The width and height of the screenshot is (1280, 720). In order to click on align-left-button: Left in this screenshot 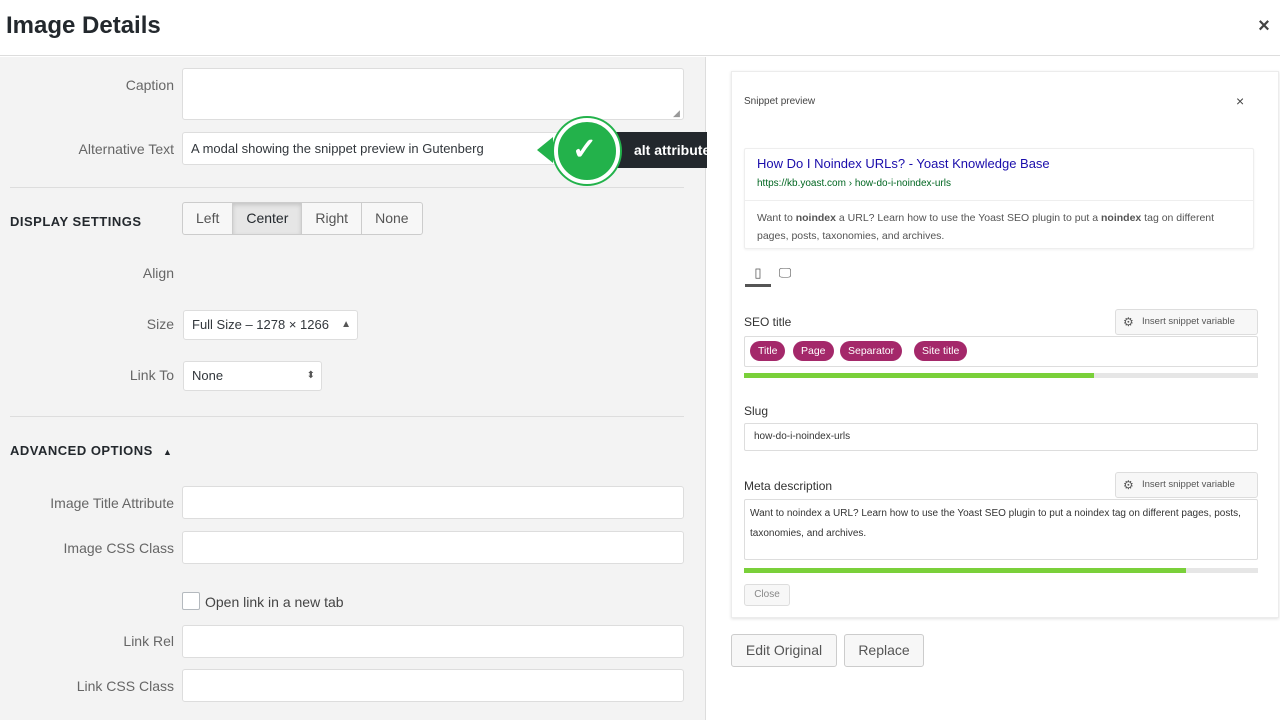, I will do `click(208, 218)`.